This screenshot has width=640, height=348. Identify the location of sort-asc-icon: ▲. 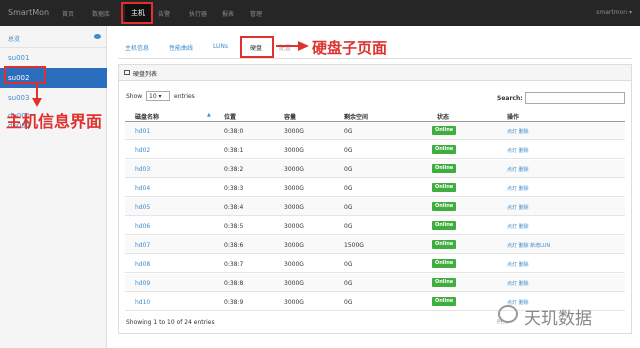
(209, 115).